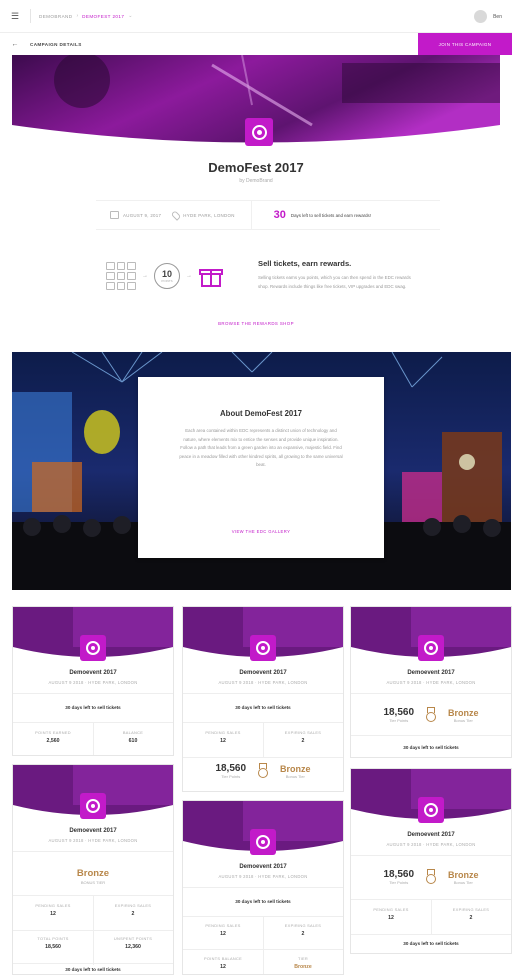  I want to click on tier-summary: 18,560 Tier Points Bronze Bonus Tier, so click(431, 715).